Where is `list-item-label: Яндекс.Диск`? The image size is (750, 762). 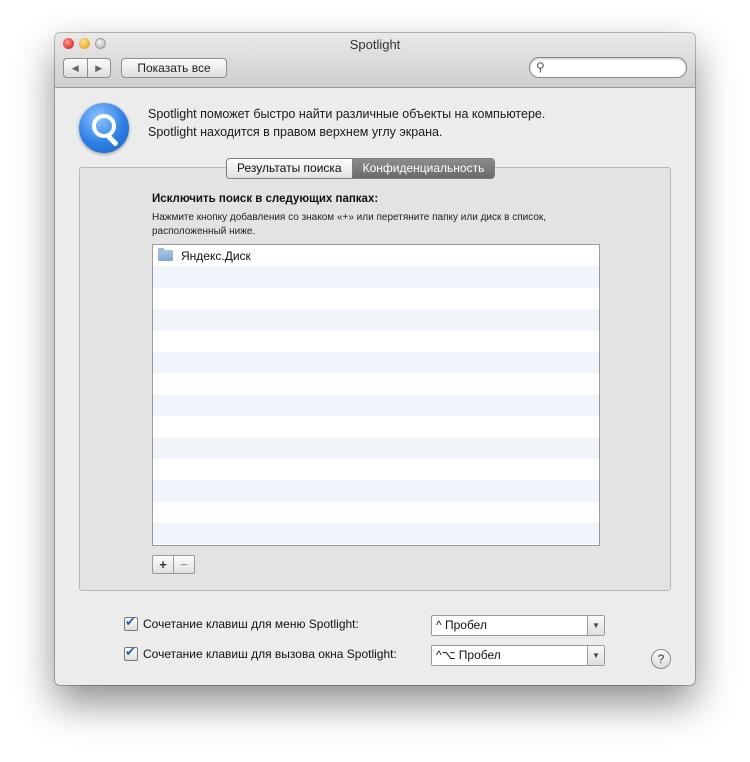 list-item-label: Яндекс.Диск is located at coordinates (216, 255).